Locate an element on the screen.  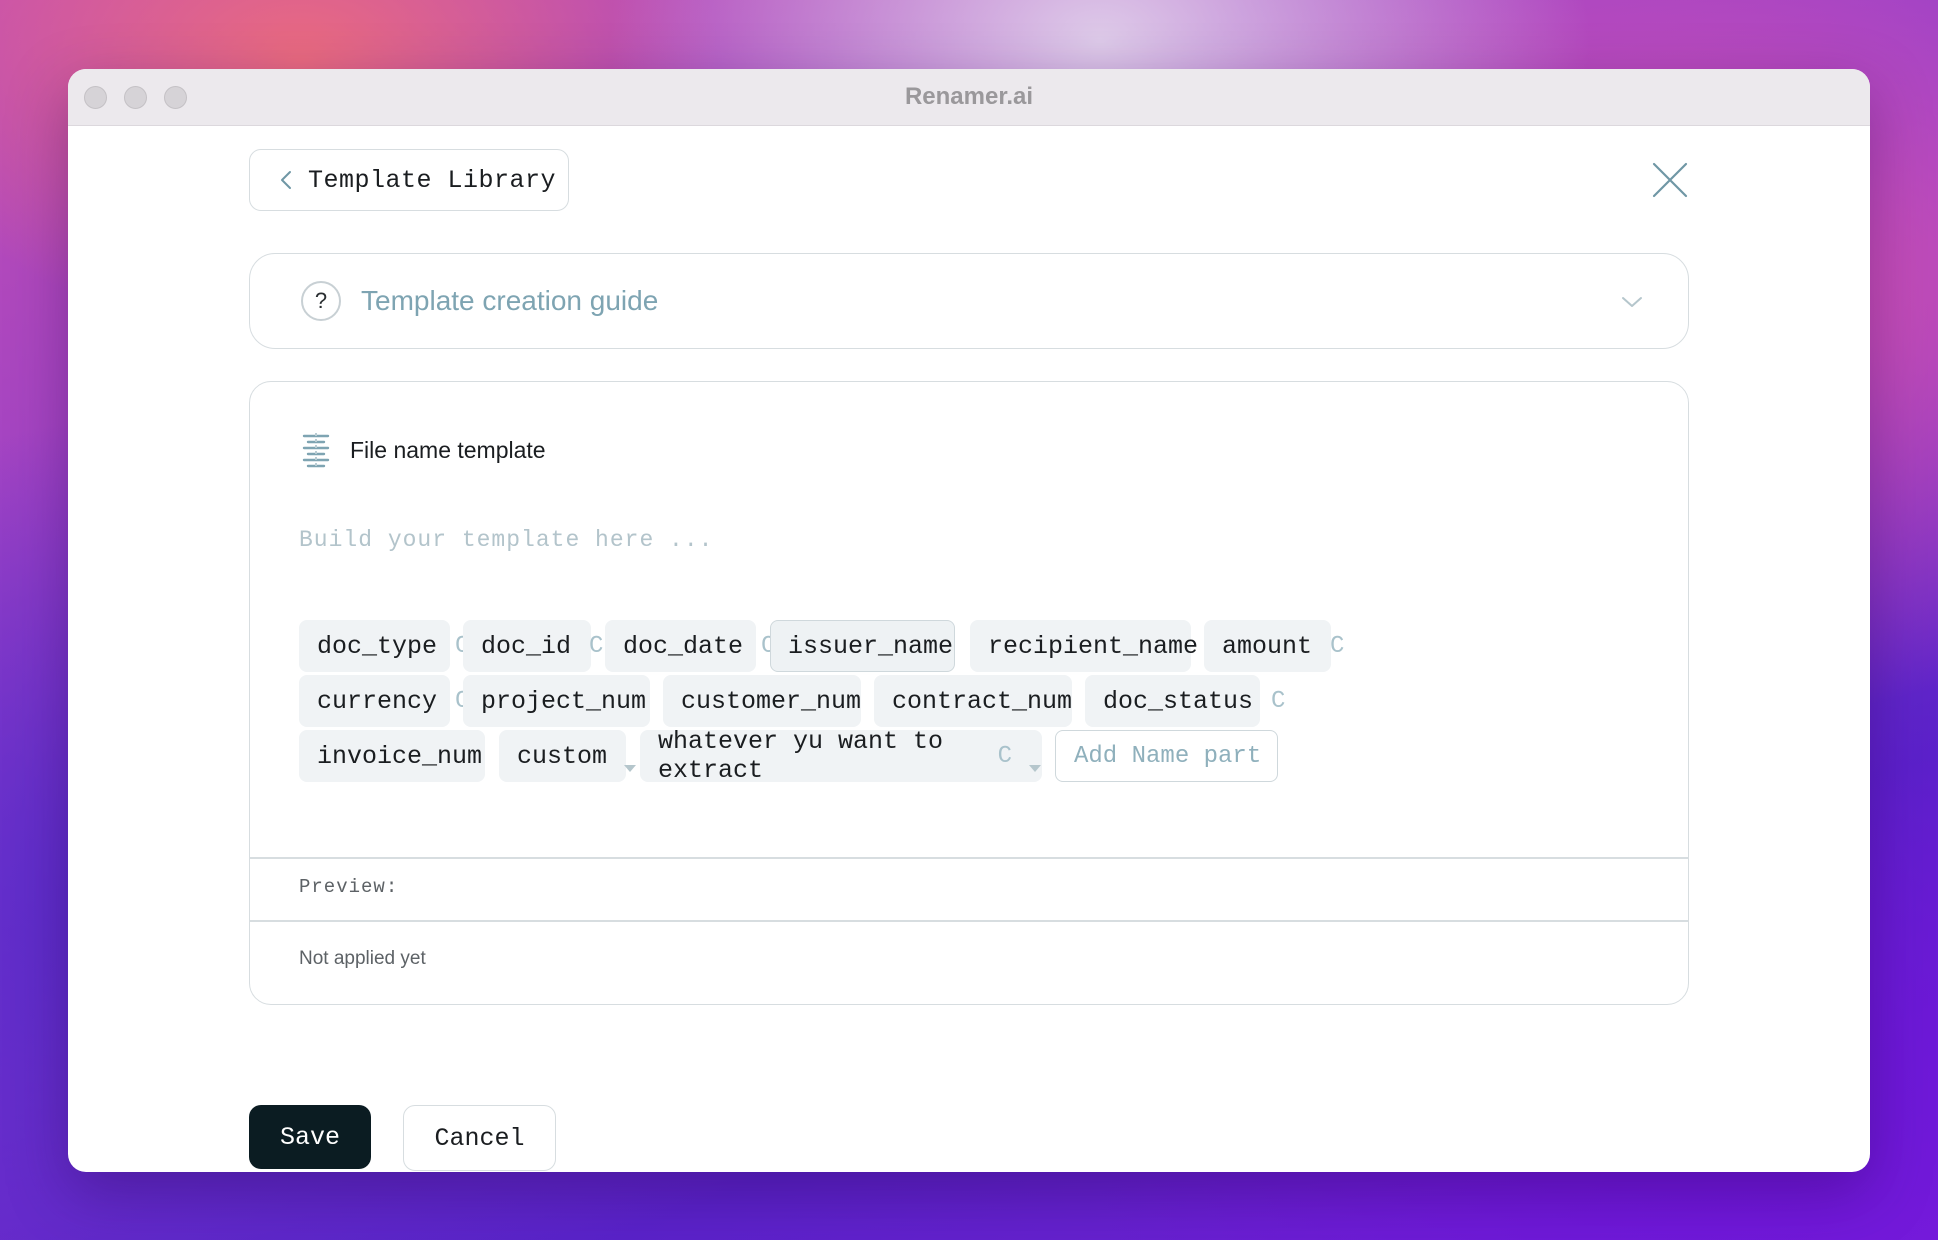
chevron-left-icon is located at coordinates (287, 180).